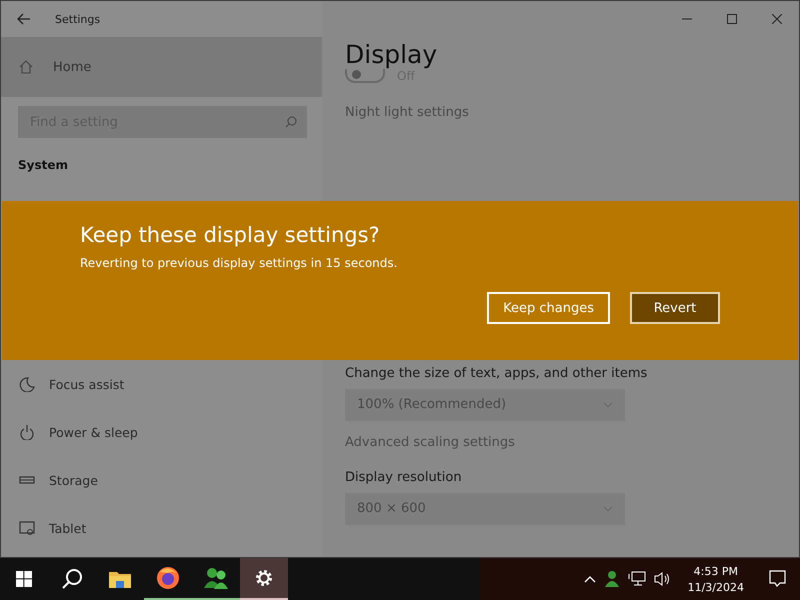 The width and height of the screenshot is (800, 600). What do you see at coordinates (675, 308) in the screenshot?
I see `banner-button: Revert` at bounding box center [675, 308].